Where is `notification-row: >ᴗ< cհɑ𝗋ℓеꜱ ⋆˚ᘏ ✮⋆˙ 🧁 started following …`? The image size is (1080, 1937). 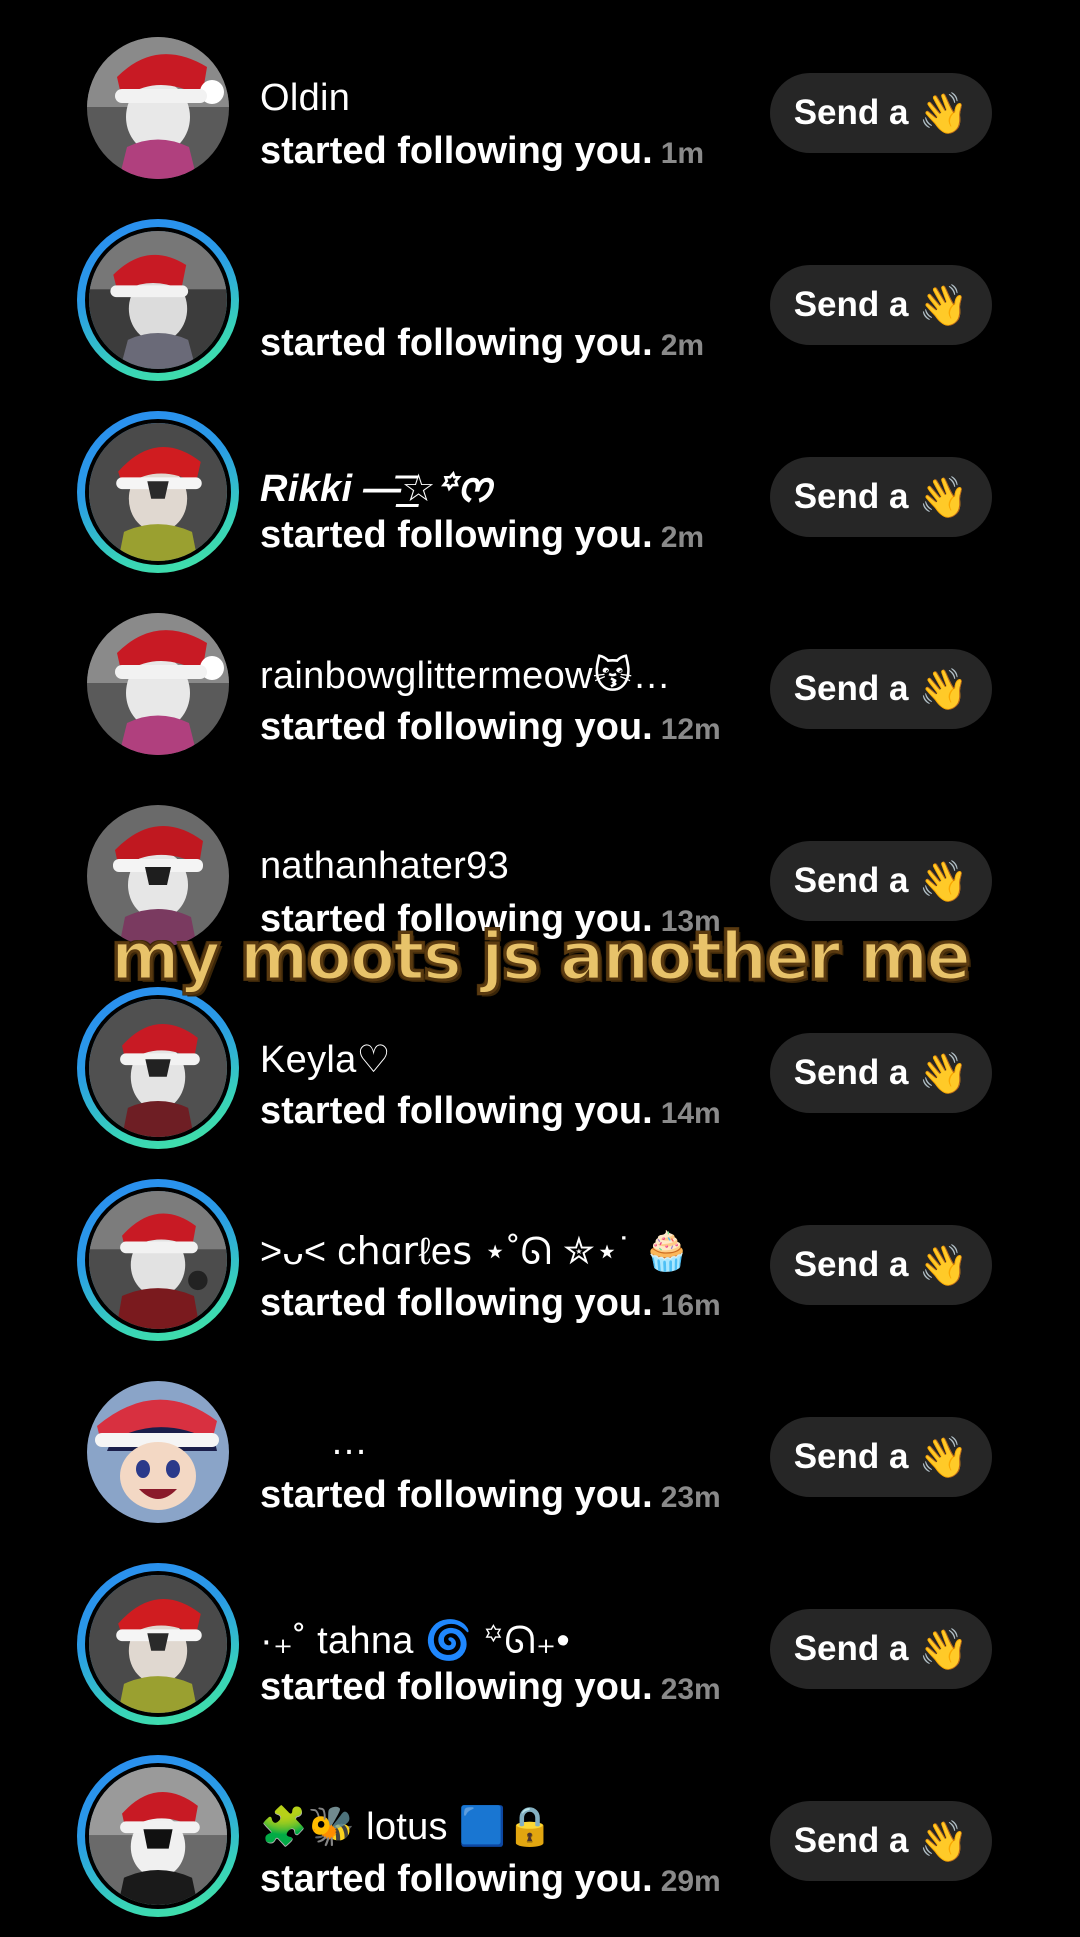 notification-row: >ᴗ< cհɑ𝗋ℓеꜱ ⋆˚ᘏ ✮⋆˙ 🧁 started following … is located at coordinates (540, 1265).